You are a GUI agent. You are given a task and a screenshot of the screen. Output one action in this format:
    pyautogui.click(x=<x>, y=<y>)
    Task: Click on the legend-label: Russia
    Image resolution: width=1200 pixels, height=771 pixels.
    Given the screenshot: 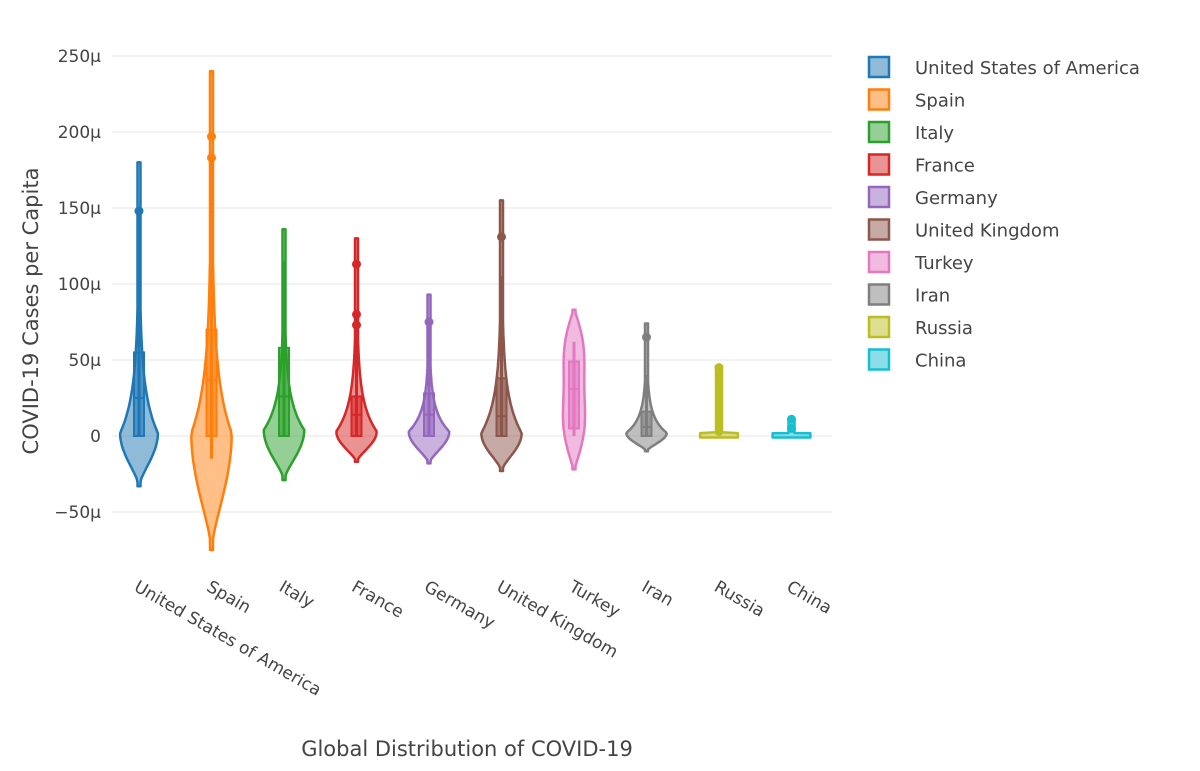 What is the action you would take?
    pyautogui.click(x=944, y=328)
    